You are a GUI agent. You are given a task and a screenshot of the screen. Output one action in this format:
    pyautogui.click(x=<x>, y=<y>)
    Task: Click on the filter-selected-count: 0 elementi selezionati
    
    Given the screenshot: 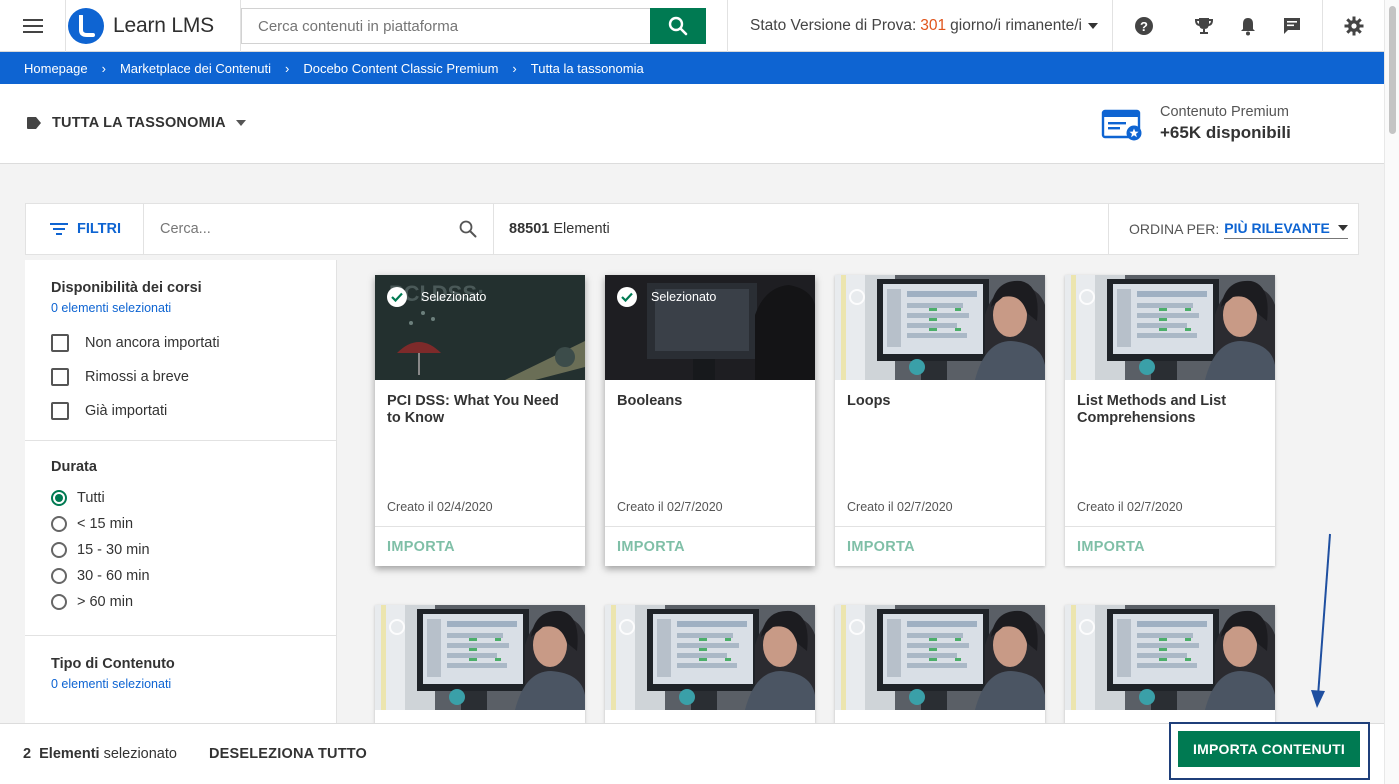 What is the action you would take?
    pyautogui.click(x=111, y=308)
    